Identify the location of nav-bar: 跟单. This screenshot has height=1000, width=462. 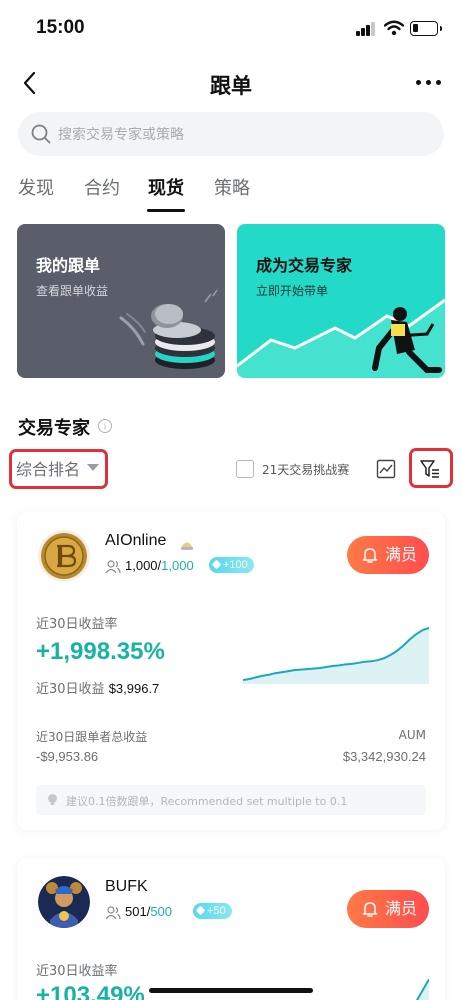
(231, 83).